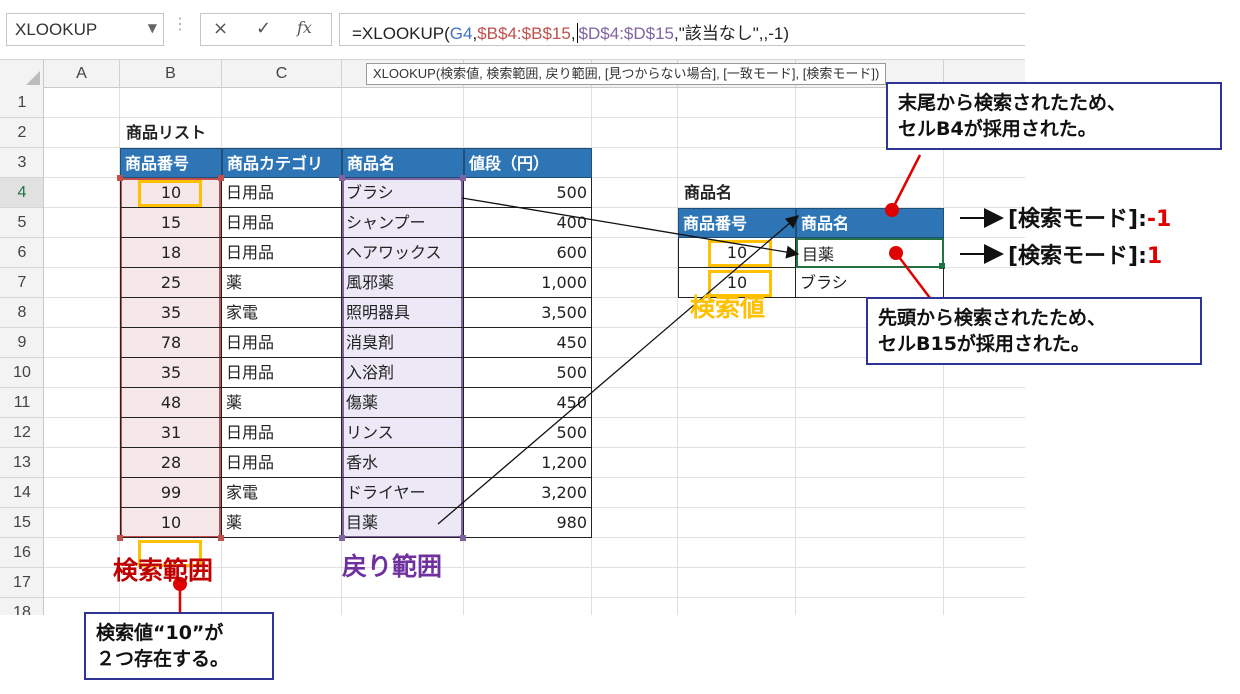 This screenshot has width=1240, height=694. I want to click on callout-line: 末尾から検索されたため、, so click(1012, 103).